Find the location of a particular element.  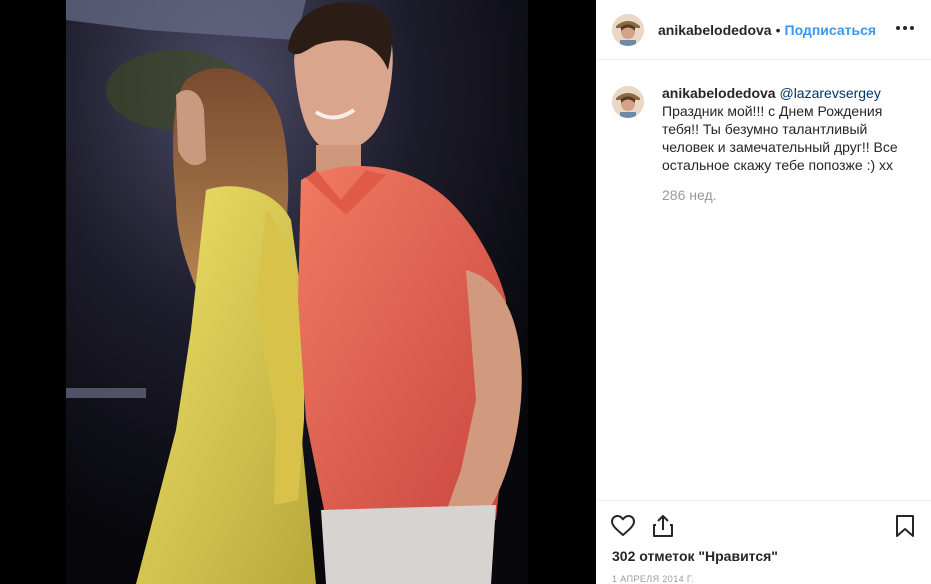

likes-count: 302 отметок "Нравится" is located at coordinates (695, 556).